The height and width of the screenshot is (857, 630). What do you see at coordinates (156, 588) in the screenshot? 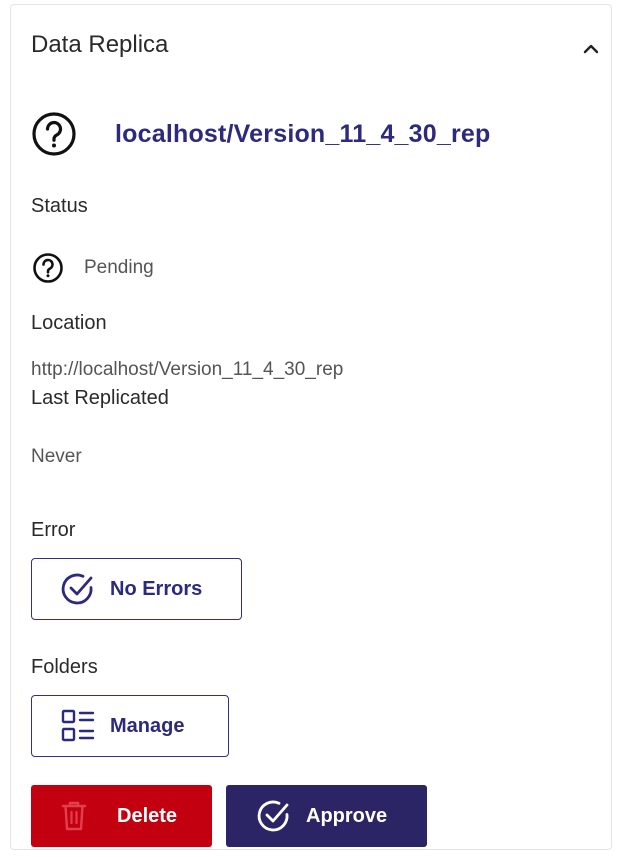
I see `no-errors-label: No Errors` at bounding box center [156, 588].